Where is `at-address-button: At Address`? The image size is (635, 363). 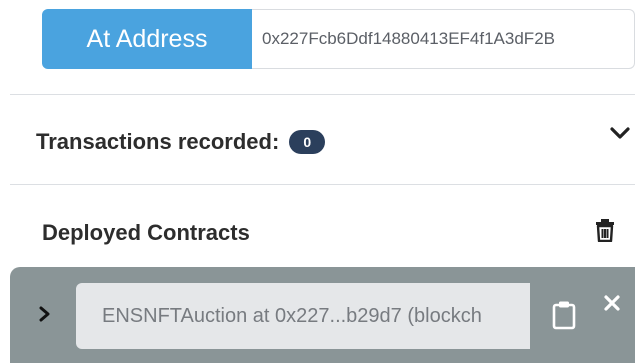 at-address-button: At Address is located at coordinates (147, 39).